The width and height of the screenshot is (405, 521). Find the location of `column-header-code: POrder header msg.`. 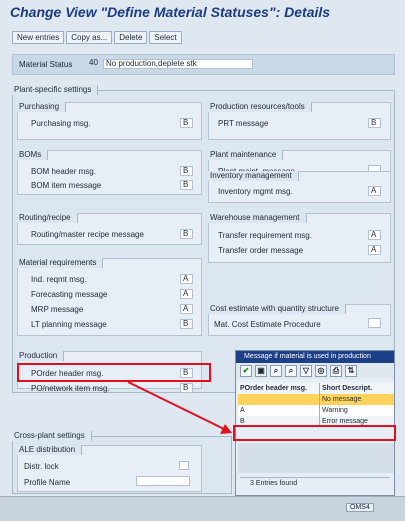

column-header-code: POrder header msg. is located at coordinates (279, 388).